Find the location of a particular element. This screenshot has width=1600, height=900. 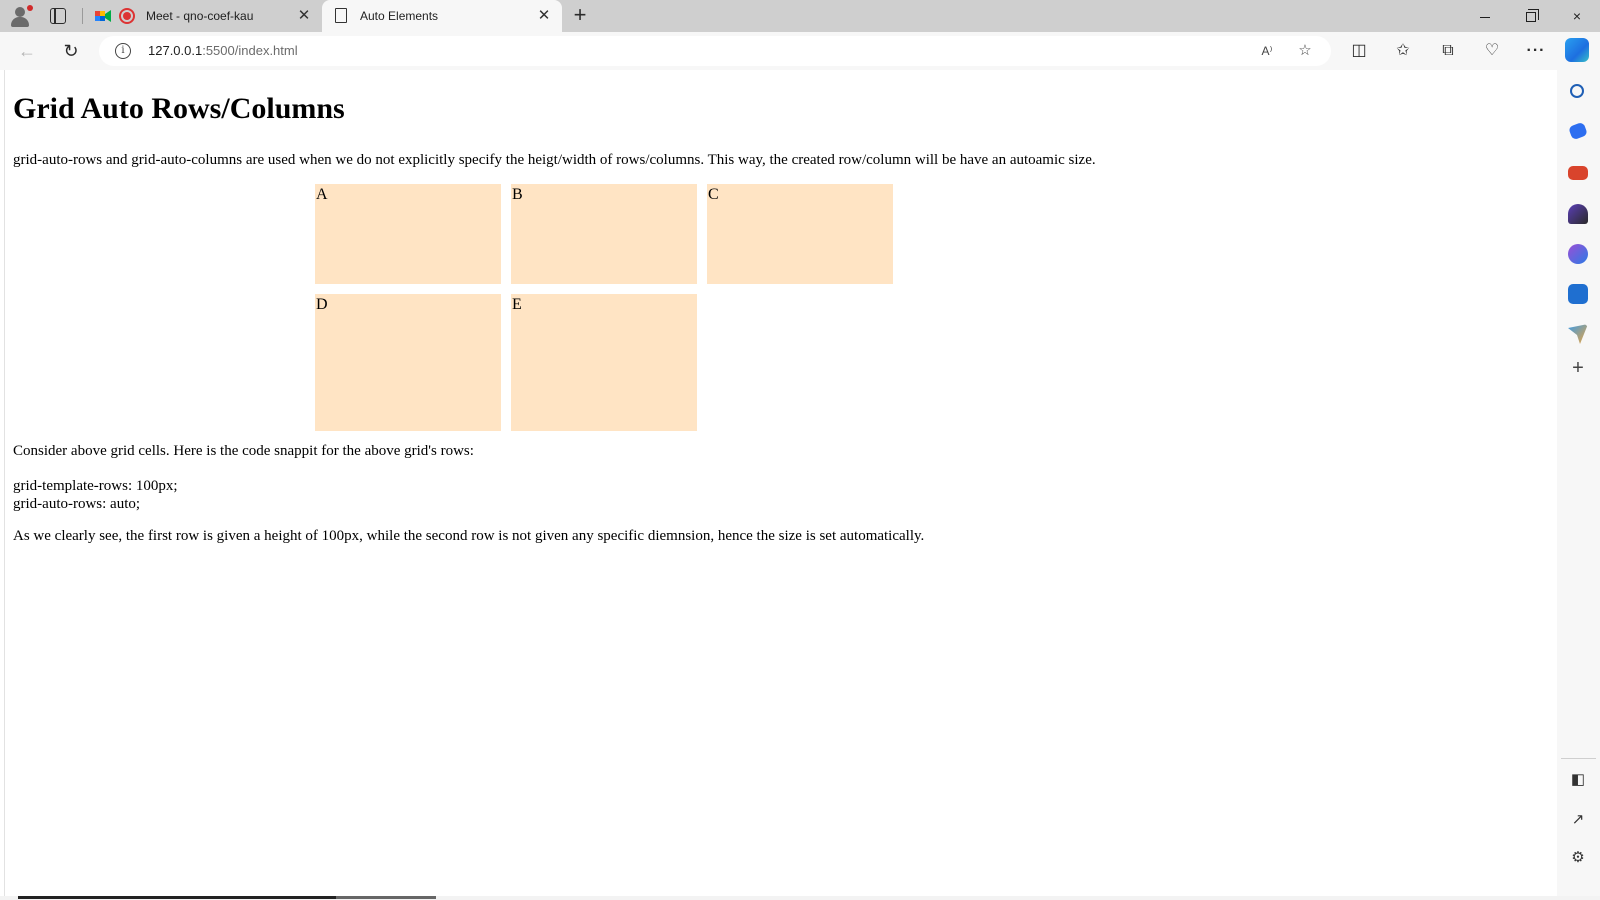

copilot-icon is located at coordinates (1577, 50).